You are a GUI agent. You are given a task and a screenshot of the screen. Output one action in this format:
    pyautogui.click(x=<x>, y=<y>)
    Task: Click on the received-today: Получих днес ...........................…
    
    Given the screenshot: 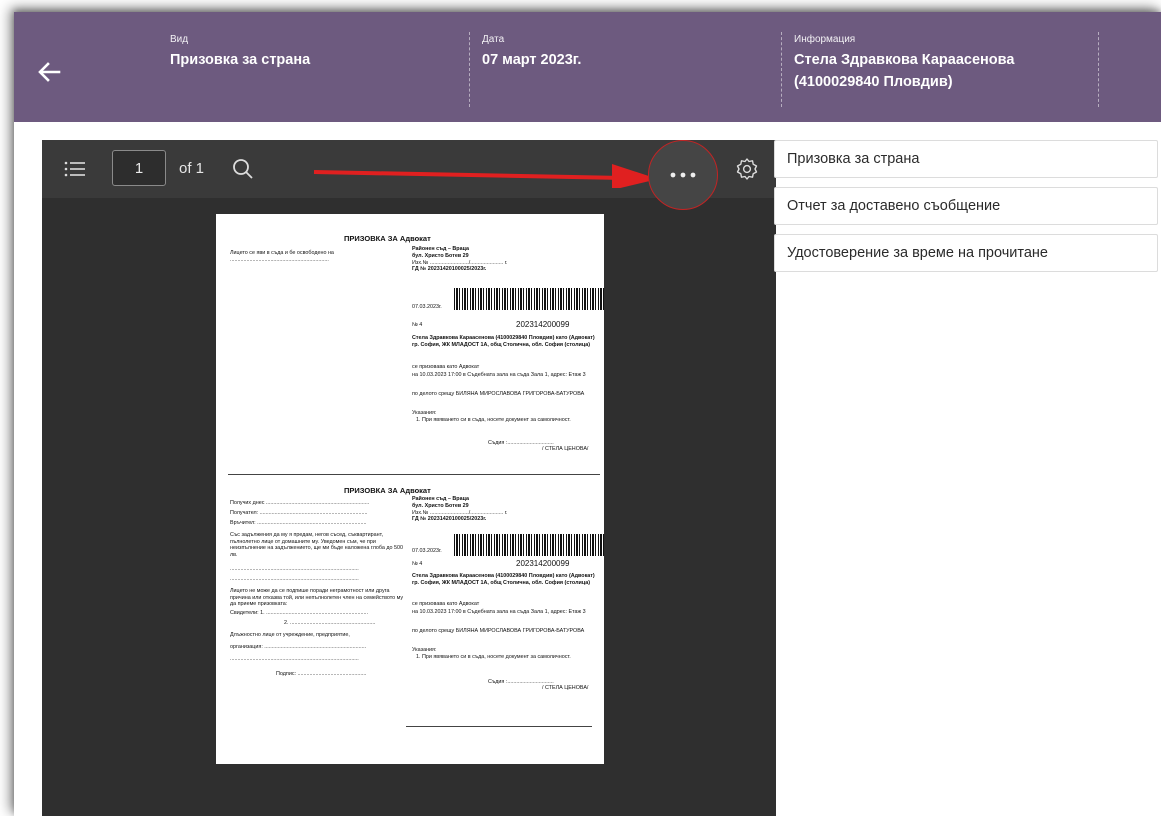 What is the action you would take?
    pyautogui.click(x=300, y=503)
    